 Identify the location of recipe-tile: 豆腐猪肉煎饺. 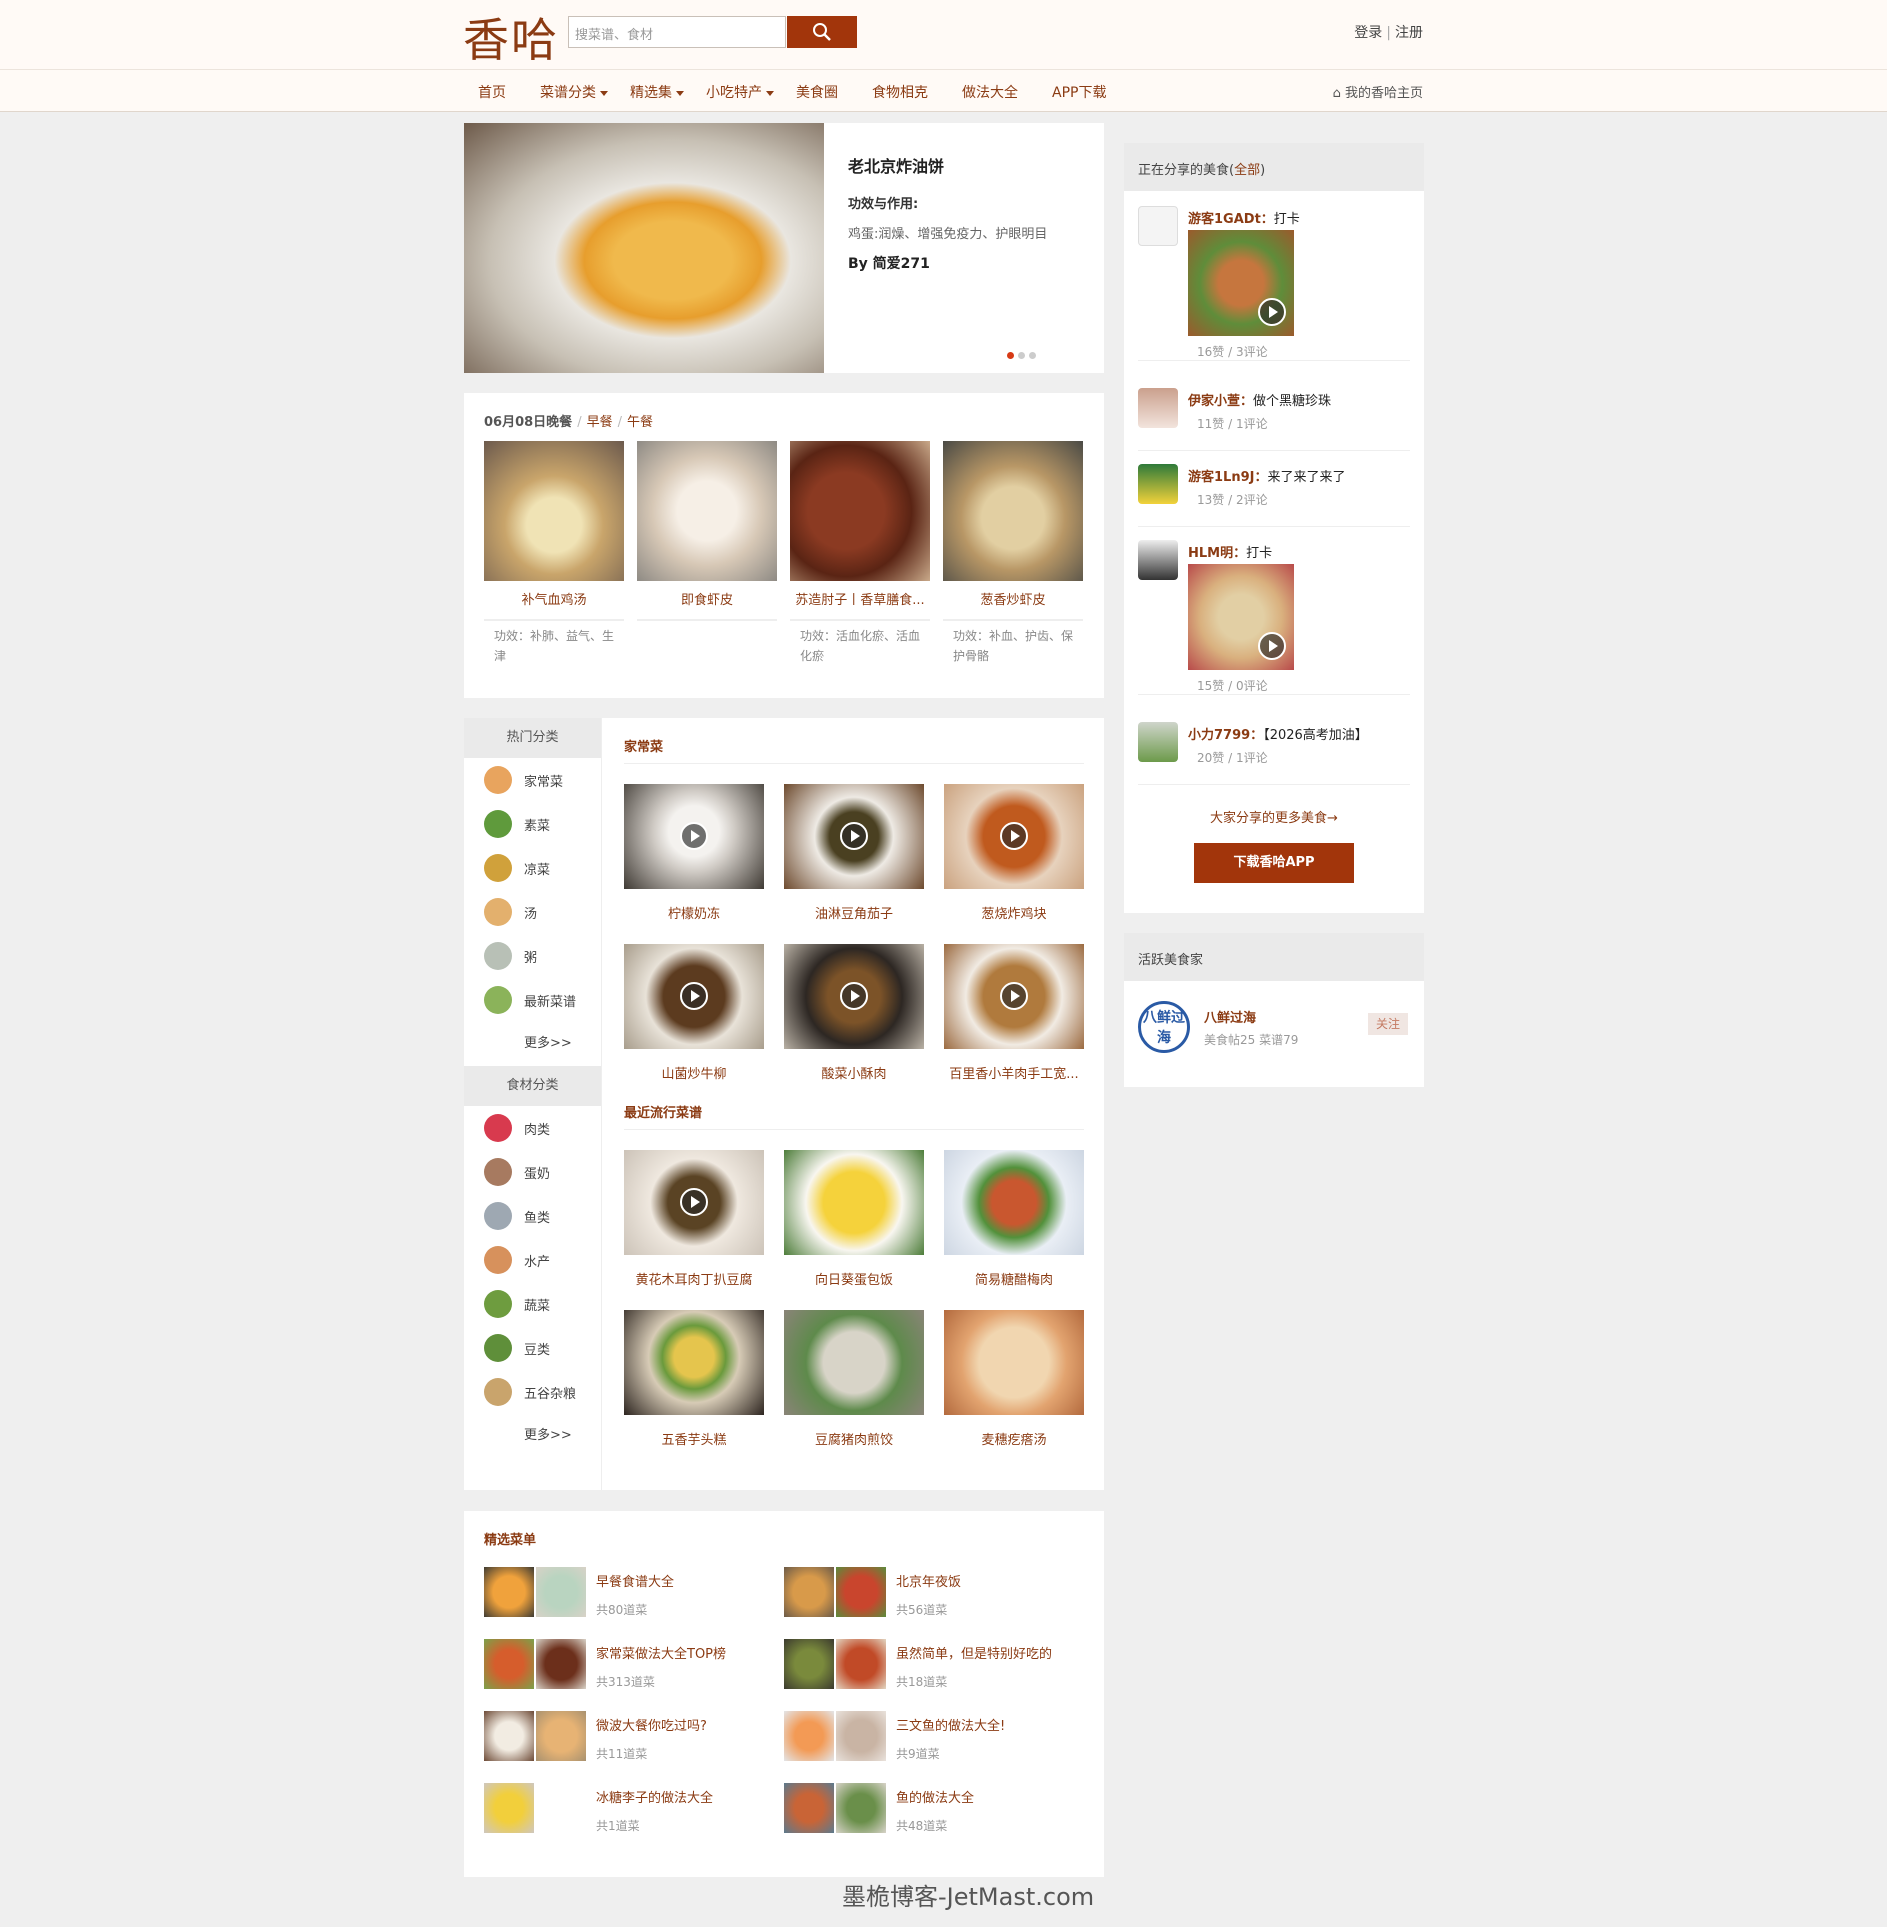
(854, 1379).